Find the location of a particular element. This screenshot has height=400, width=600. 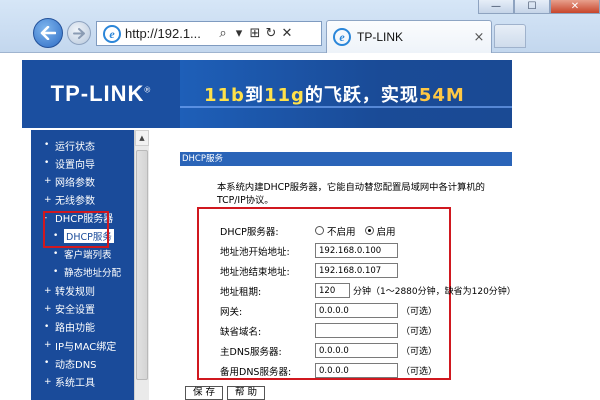

section-header: DHCP服务 is located at coordinates (346, 159).